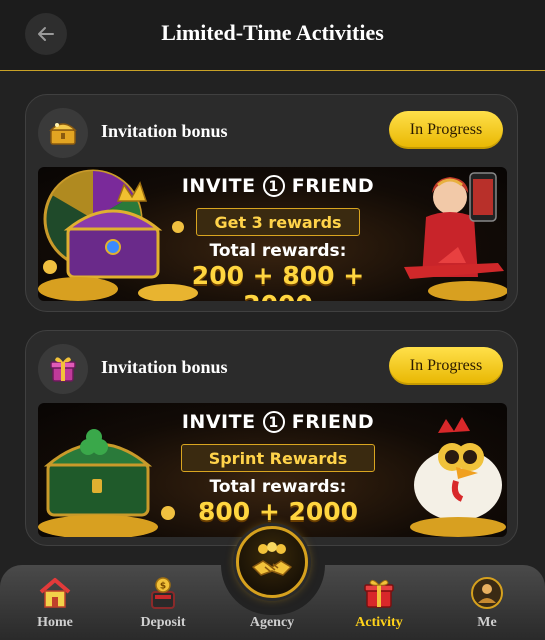 The width and height of the screenshot is (545, 640). Describe the element at coordinates (278, 458) in the screenshot. I see `banner-subtitle: Sprint Rewards` at that location.